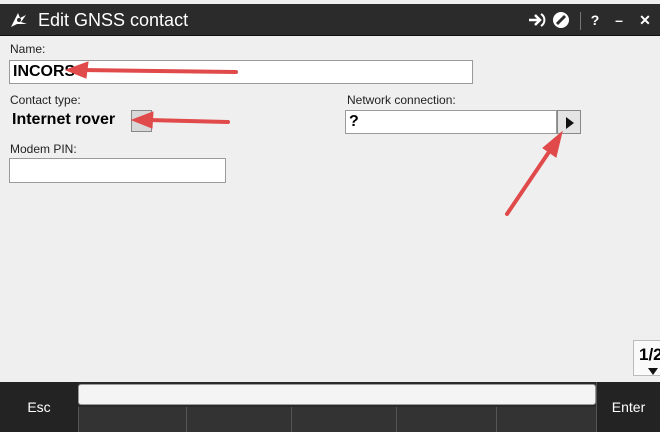  Describe the element at coordinates (649, 354) in the screenshot. I see `page-number: 1/2` at that location.